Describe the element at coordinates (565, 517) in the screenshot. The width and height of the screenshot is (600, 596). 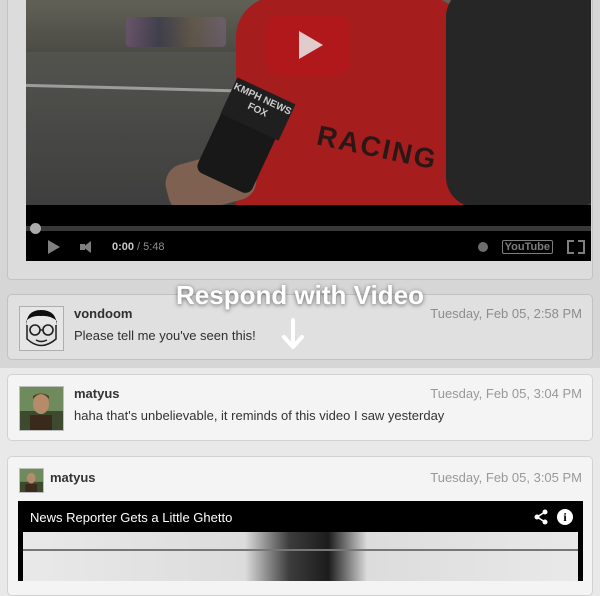
I see `info-icon: i` at that location.